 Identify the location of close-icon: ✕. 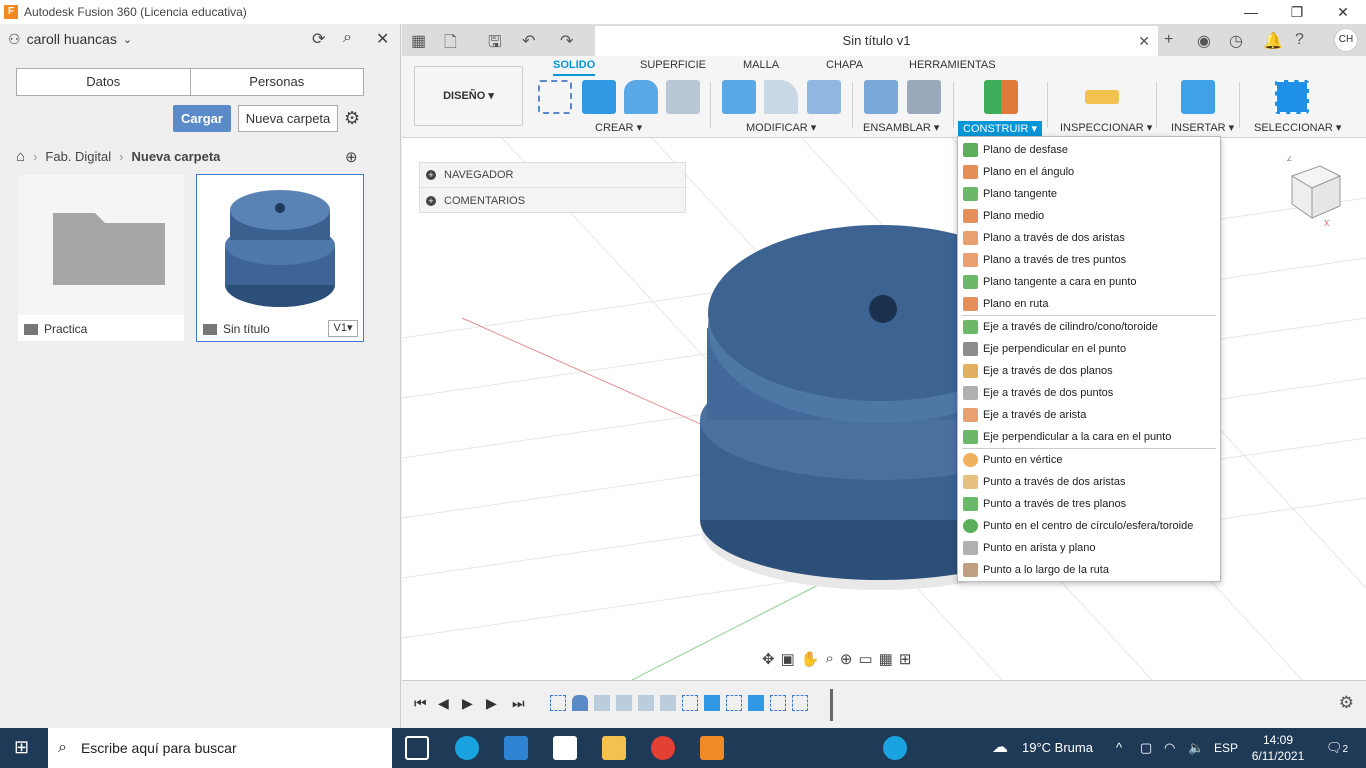
(382, 39).